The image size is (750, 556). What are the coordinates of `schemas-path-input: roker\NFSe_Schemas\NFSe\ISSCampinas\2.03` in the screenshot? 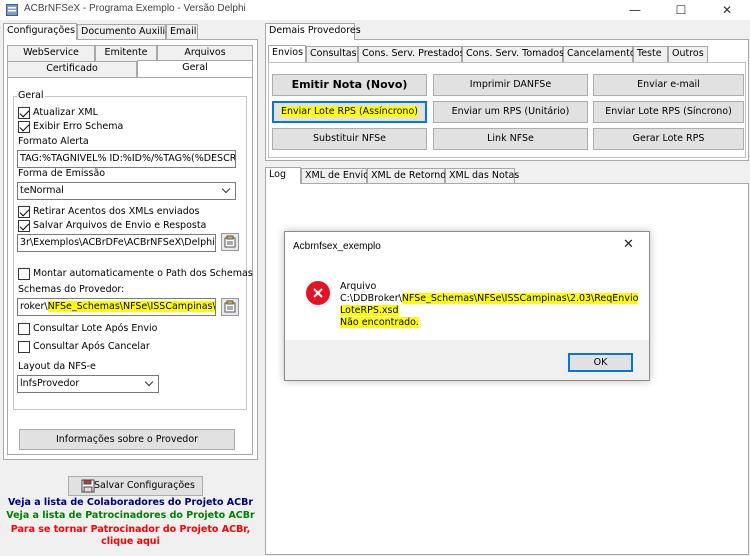 It's located at (116, 307).